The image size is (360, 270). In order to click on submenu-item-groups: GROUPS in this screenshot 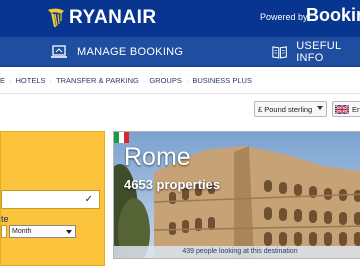, I will do `click(165, 80)`.